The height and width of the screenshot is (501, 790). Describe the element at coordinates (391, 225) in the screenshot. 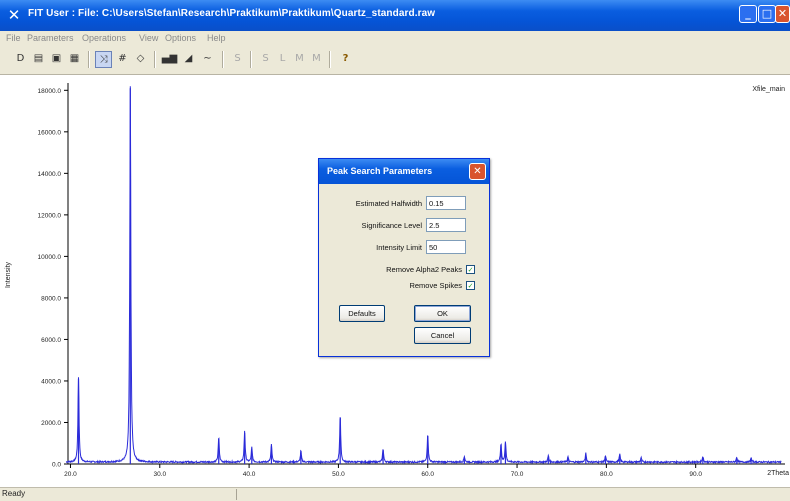

I see `significance-label: Significance Level` at that location.